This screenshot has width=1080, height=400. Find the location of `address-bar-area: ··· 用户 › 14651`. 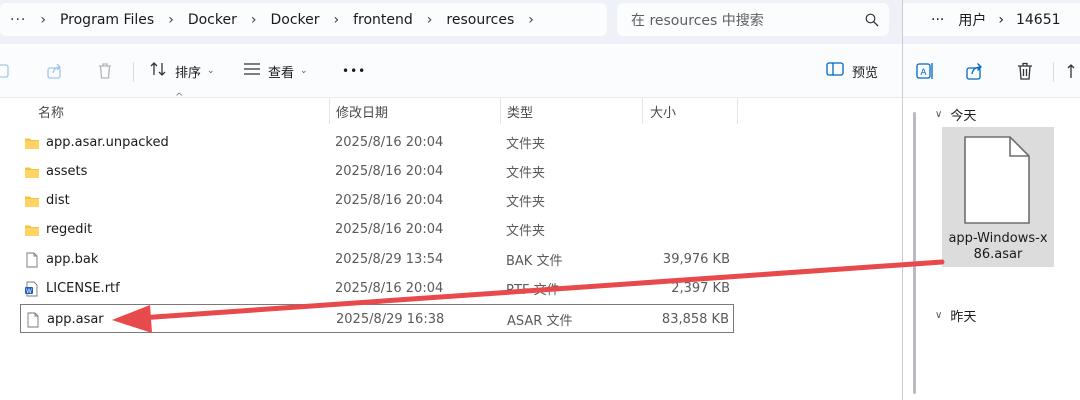

address-bar-area: ··· 用户 › 14651 is located at coordinates (991, 22).